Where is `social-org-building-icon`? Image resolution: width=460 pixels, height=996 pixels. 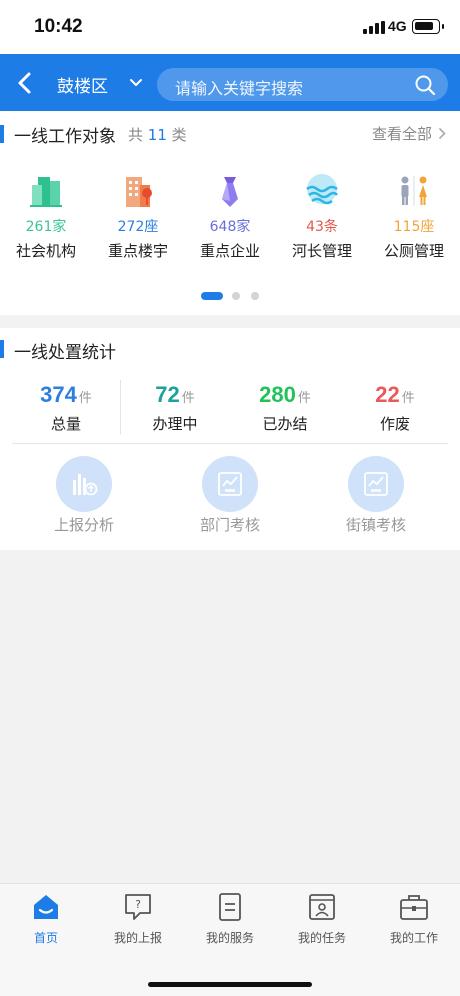 social-org-building-icon is located at coordinates (46, 192).